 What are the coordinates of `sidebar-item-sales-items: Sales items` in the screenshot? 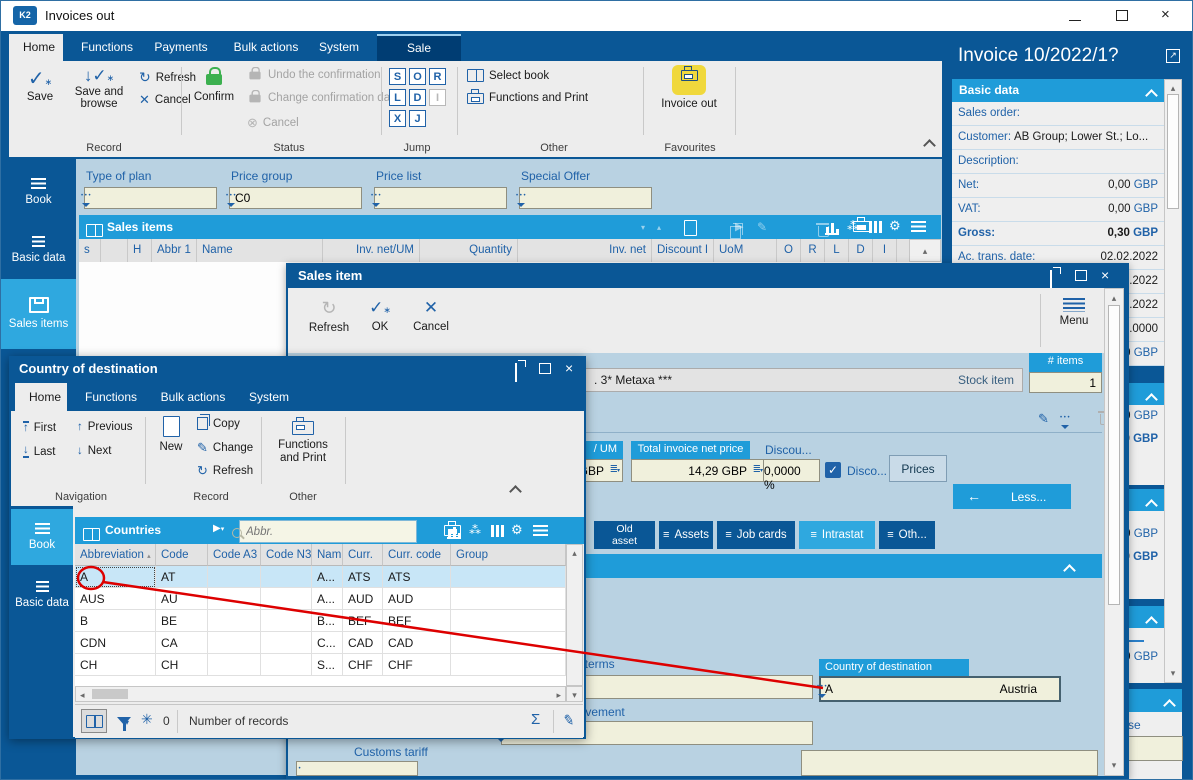 It's located at (38, 314).